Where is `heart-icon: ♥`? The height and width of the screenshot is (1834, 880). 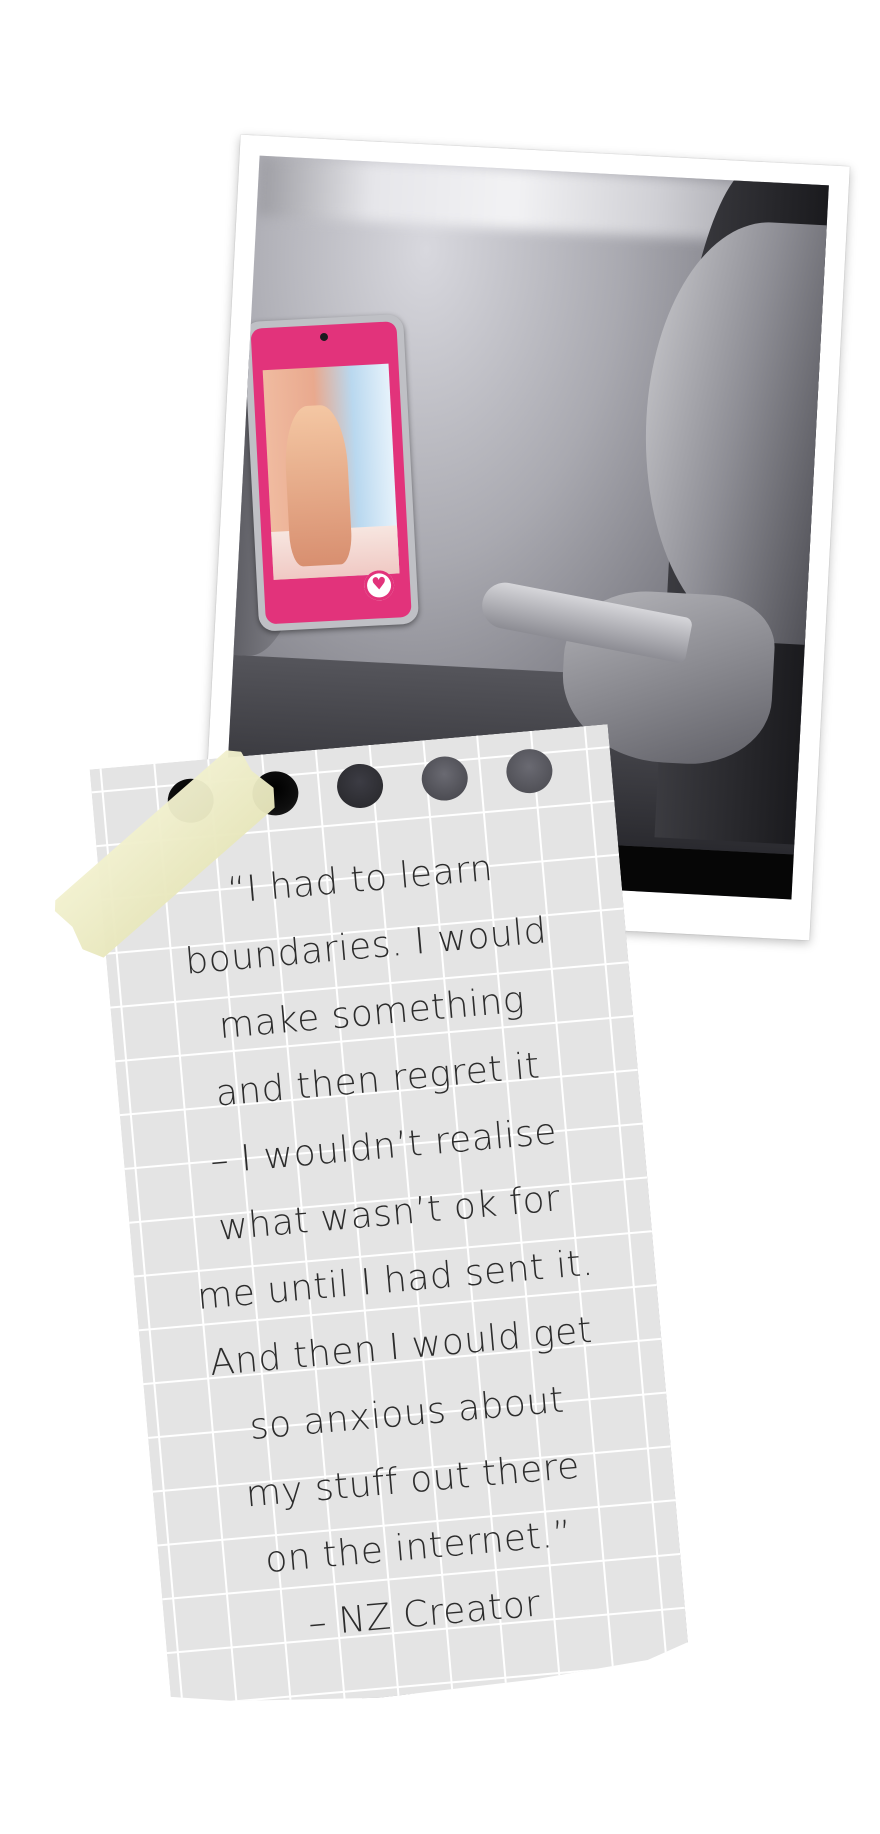 heart-icon: ♥ is located at coordinates (379, 585).